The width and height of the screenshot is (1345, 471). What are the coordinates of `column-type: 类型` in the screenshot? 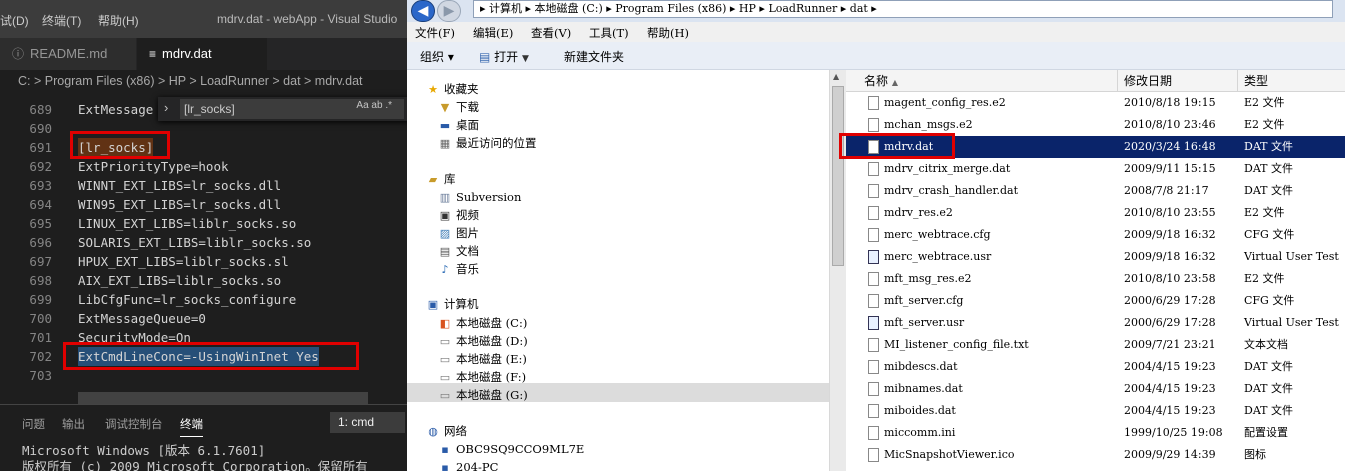 It's located at (1291, 81).